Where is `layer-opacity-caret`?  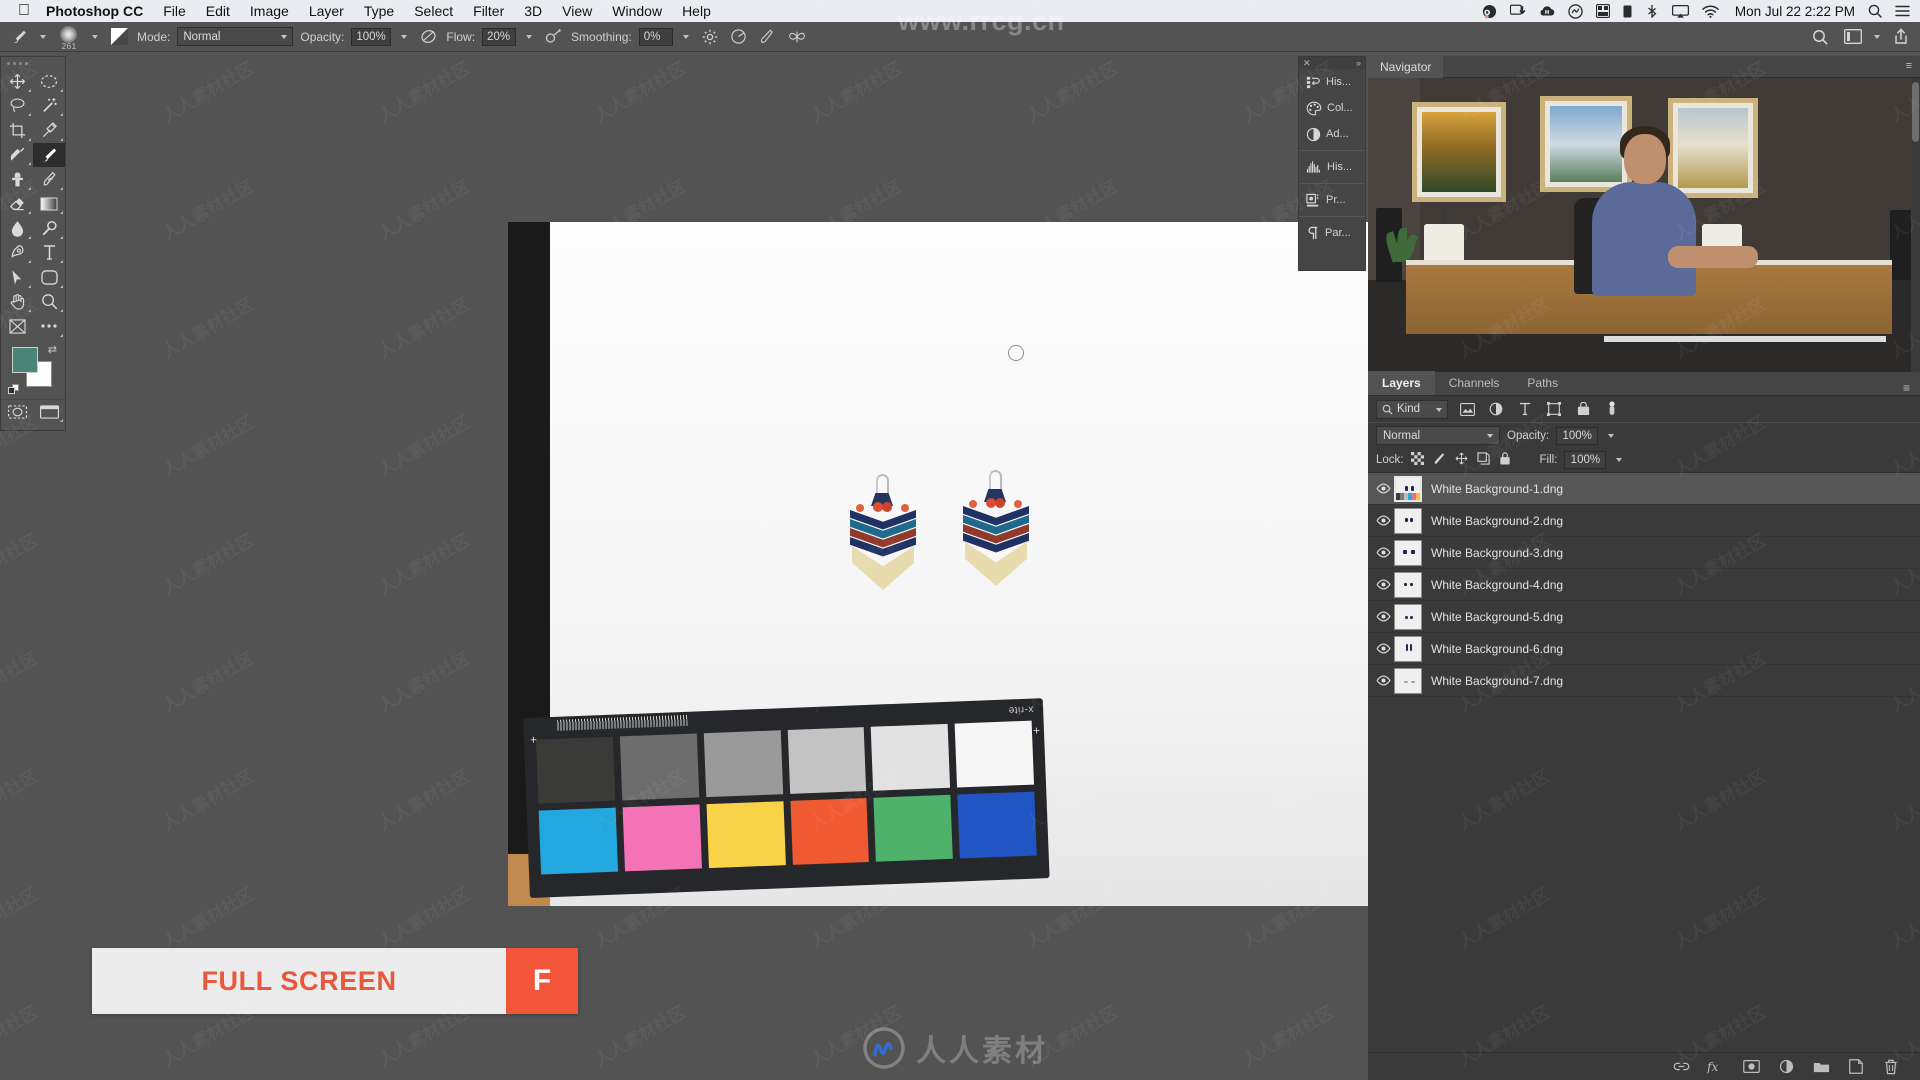
layer-opacity-caret is located at coordinates (1611, 436).